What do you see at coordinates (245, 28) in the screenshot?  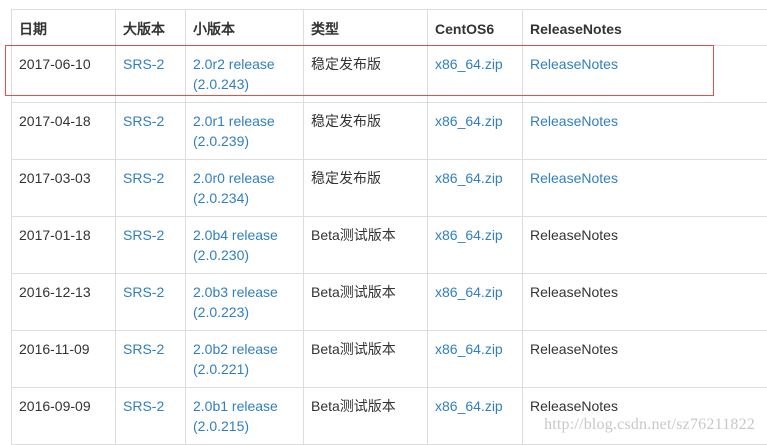 I see `header-minor-version: 小版本` at bounding box center [245, 28].